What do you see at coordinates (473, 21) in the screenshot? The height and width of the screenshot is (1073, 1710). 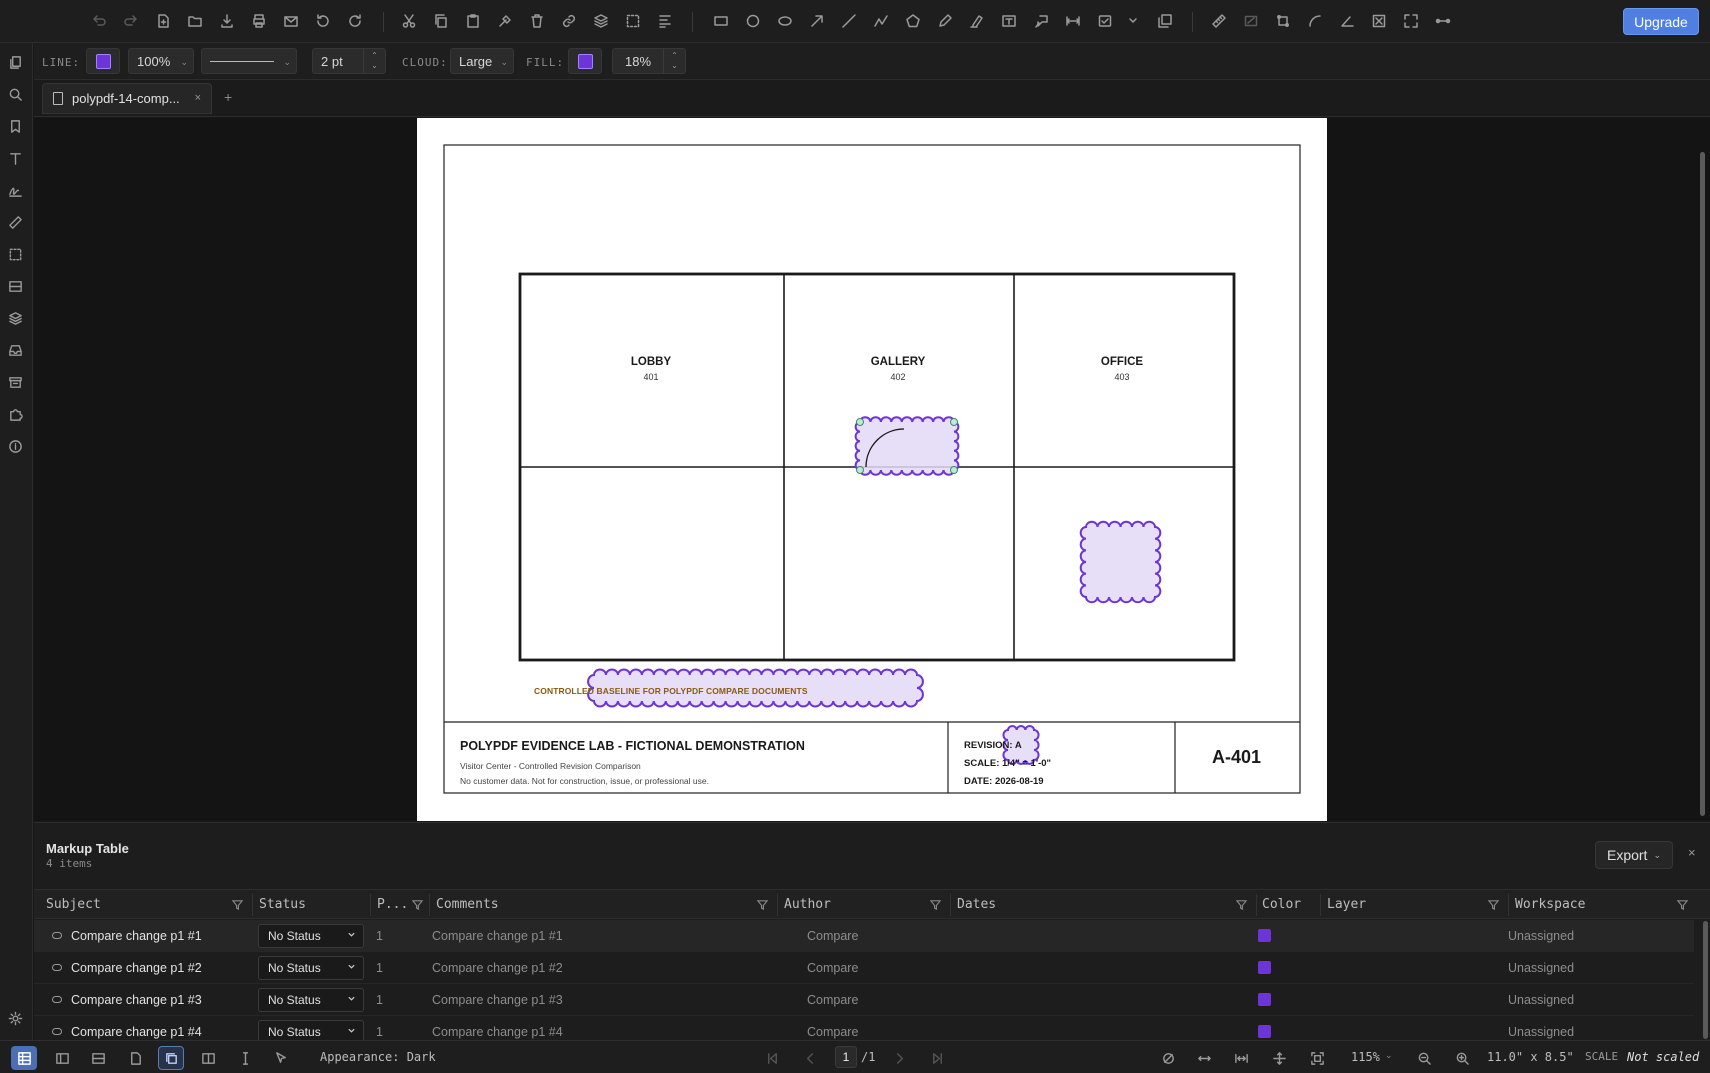 I see `clipboard-icon` at bounding box center [473, 21].